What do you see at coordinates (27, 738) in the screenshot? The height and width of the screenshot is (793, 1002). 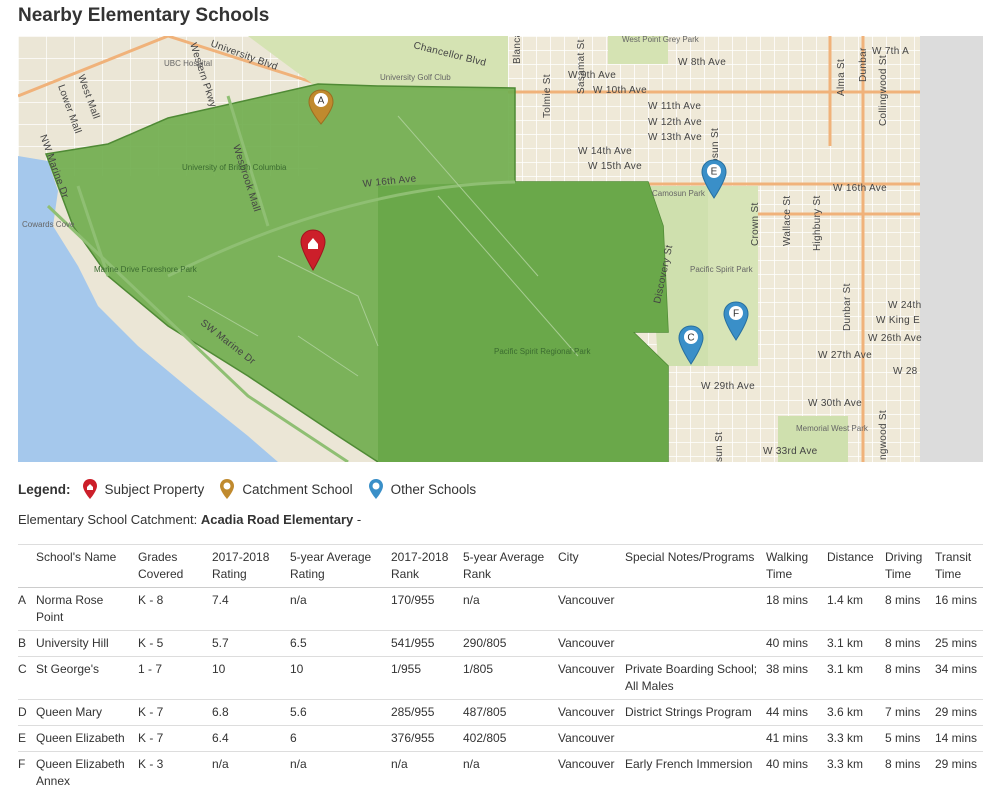 I see `cell-letter: E` at bounding box center [27, 738].